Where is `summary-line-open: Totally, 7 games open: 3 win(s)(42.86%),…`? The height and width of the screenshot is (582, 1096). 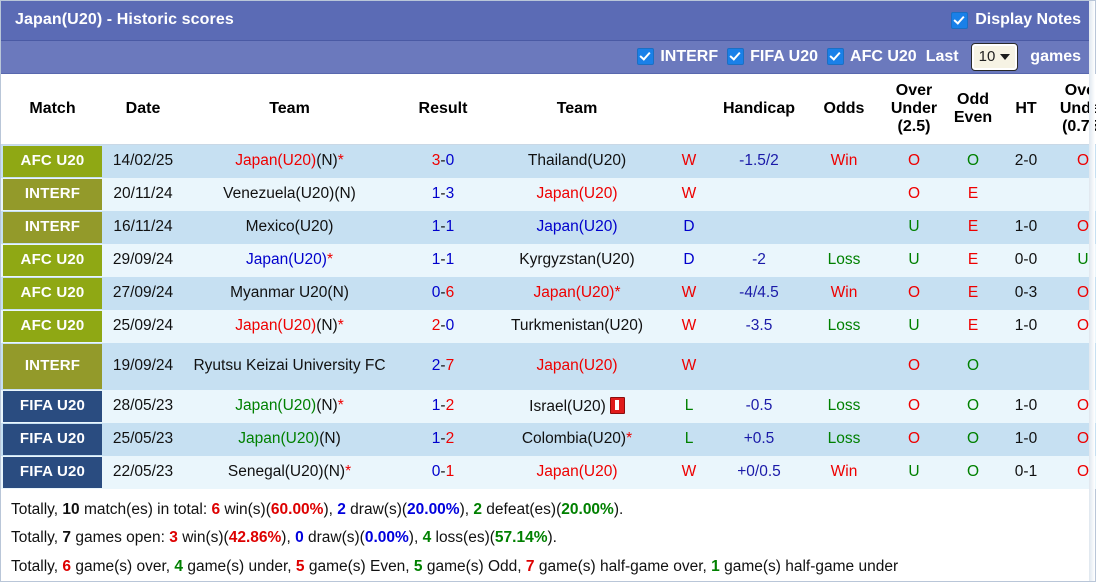 summary-line-open: Totally, 7 games open: 3 win(s)(42.86%),… is located at coordinates (284, 538).